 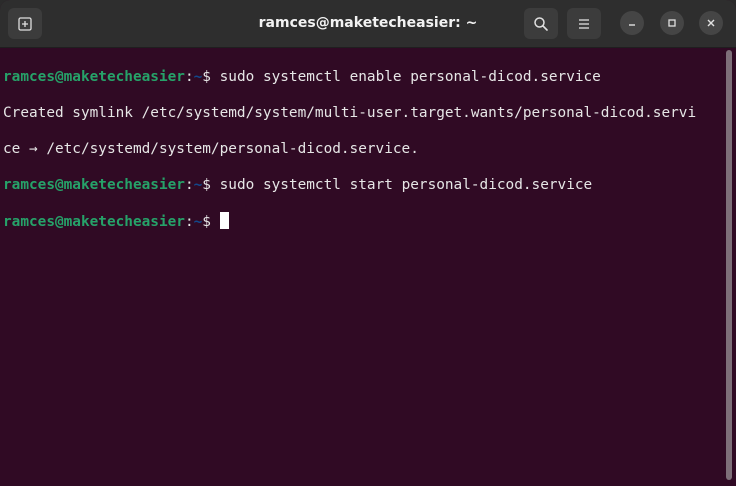 I want to click on vertical-scrollbar, so click(x=729, y=267).